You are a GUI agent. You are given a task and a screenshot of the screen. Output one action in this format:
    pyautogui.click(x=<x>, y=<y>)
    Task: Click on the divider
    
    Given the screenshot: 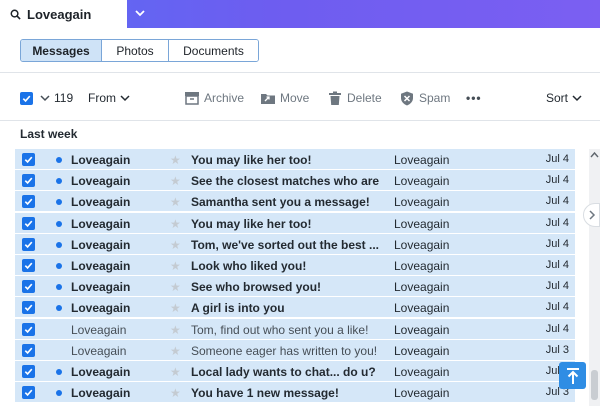 What is the action you would take?
    pyautogui.click(x=300, y=72)
    